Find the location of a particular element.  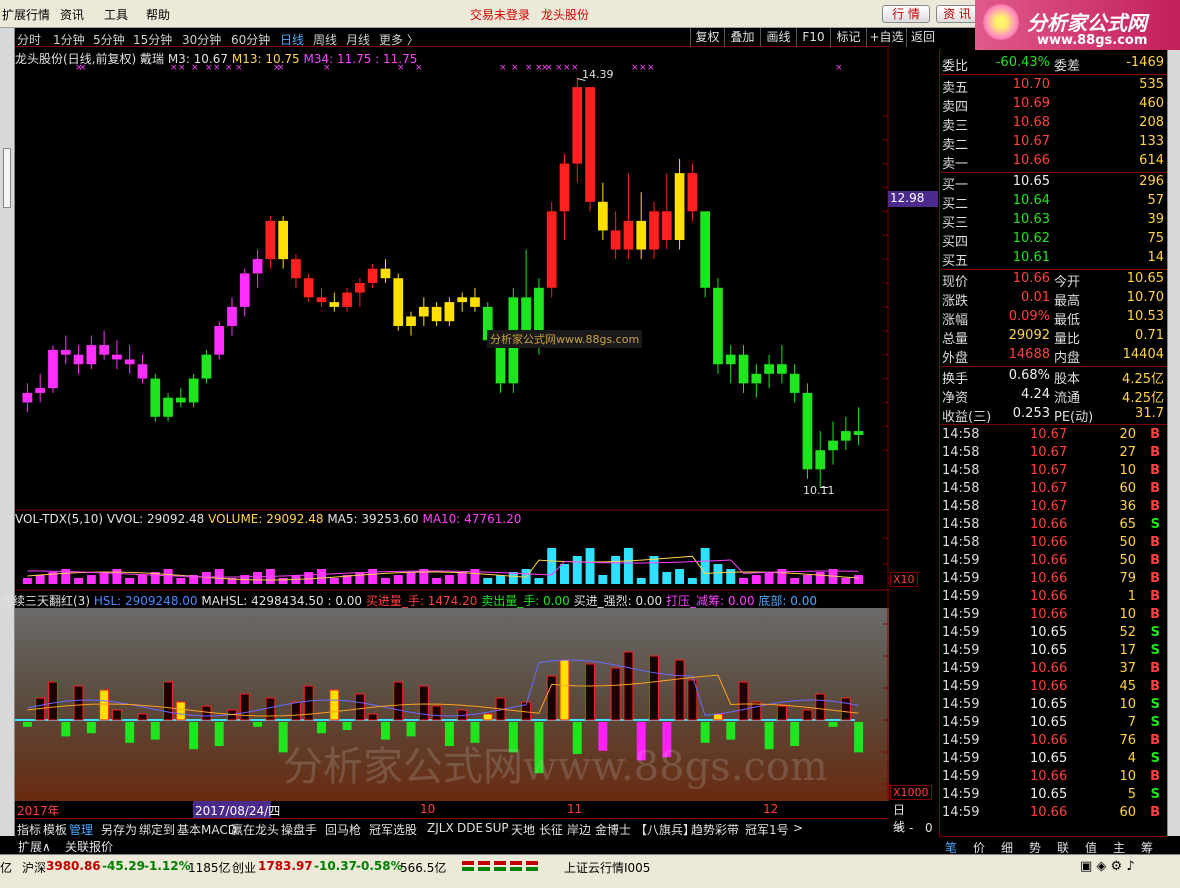

tick-row: 14:59 10.66 45 B is located at coordinates (1054, 688).